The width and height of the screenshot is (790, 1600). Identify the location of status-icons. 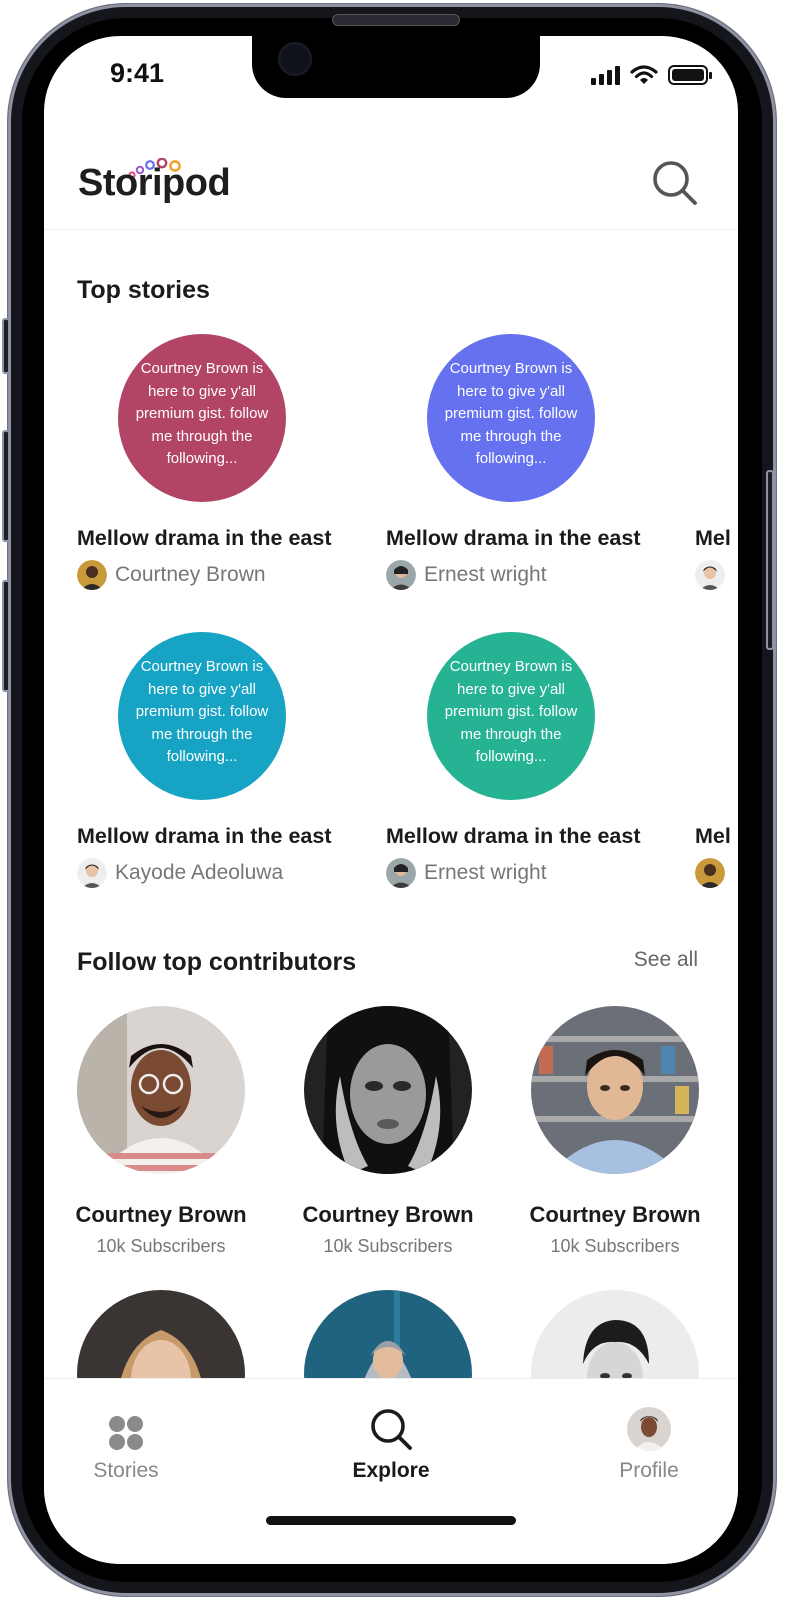
(651, 75).